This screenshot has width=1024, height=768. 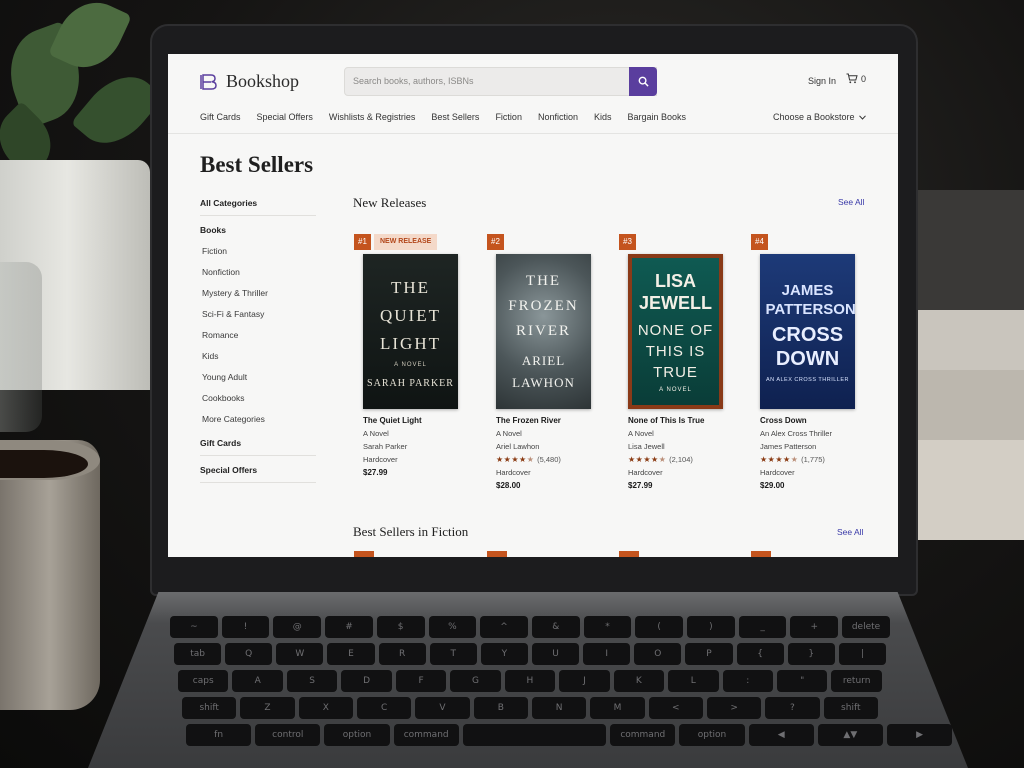 I want to click on page-title: Best Sellers, so click(x=257, y=164).